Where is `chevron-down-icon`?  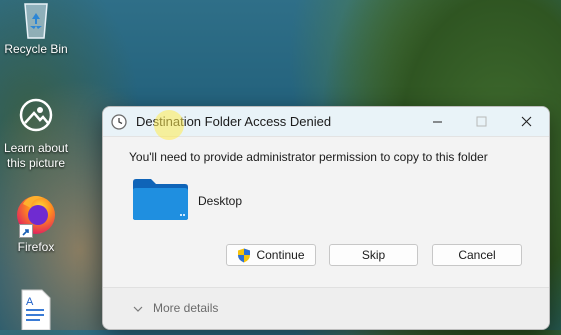 chevron-down-icon is located at coordinates (138, 308).